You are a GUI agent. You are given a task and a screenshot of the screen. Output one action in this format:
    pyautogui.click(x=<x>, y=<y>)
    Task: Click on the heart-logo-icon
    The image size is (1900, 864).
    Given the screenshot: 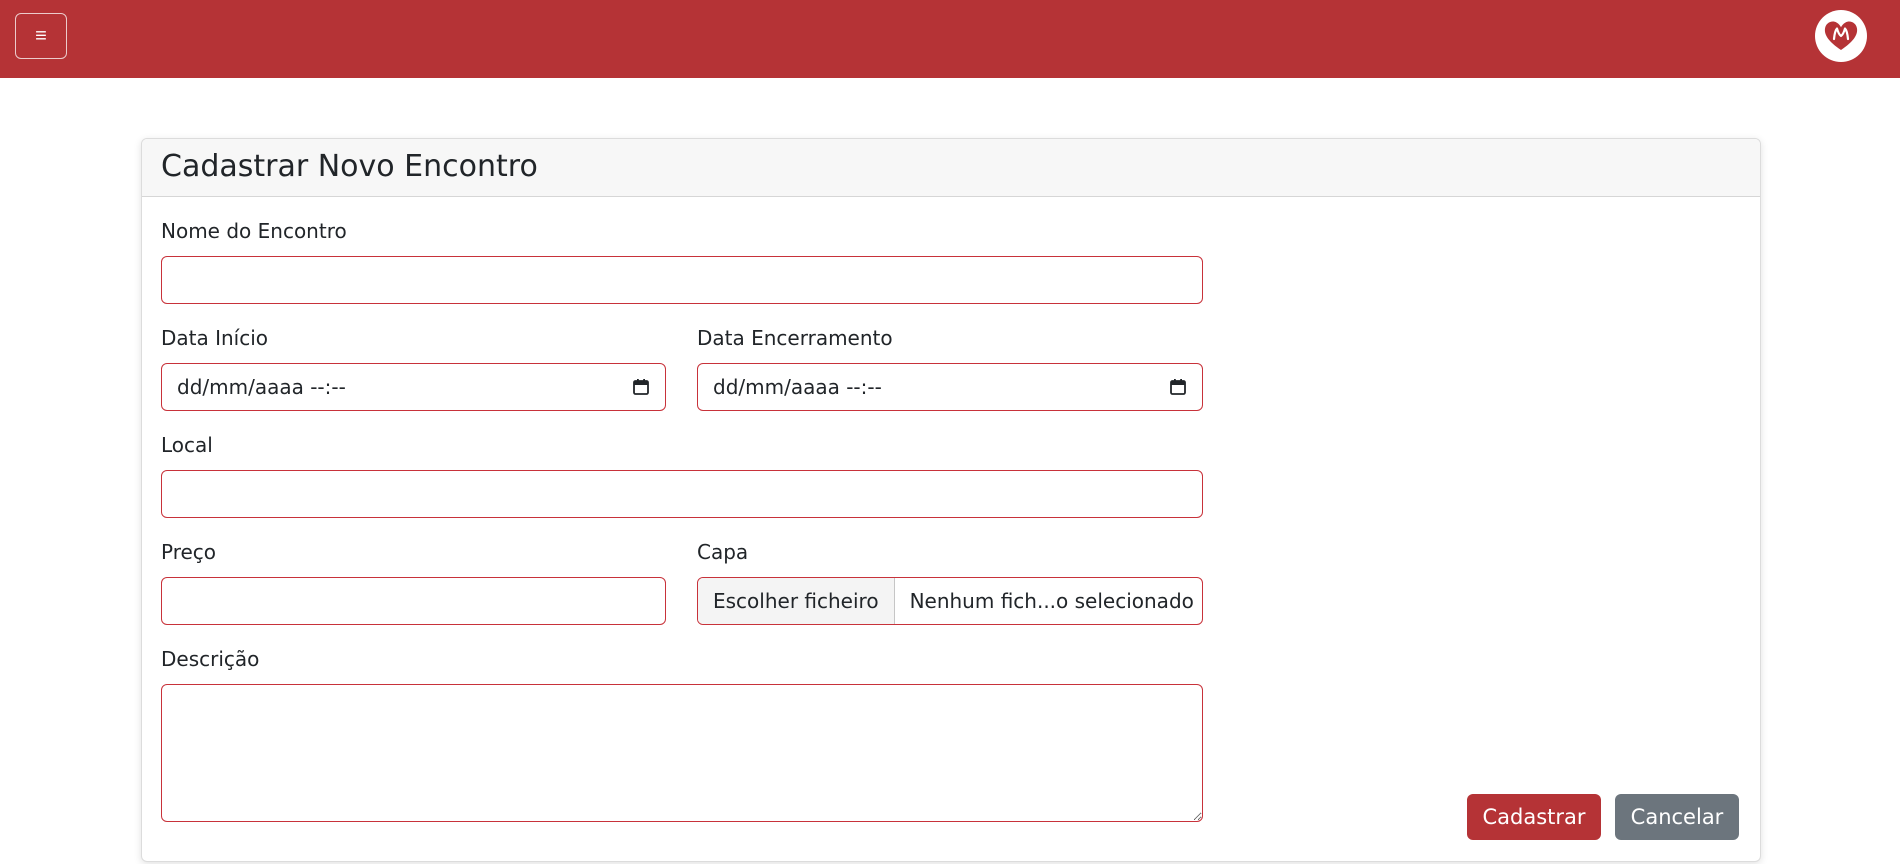 What is the action you would take?
    pyautogui.click(x=1841, y=36)
    